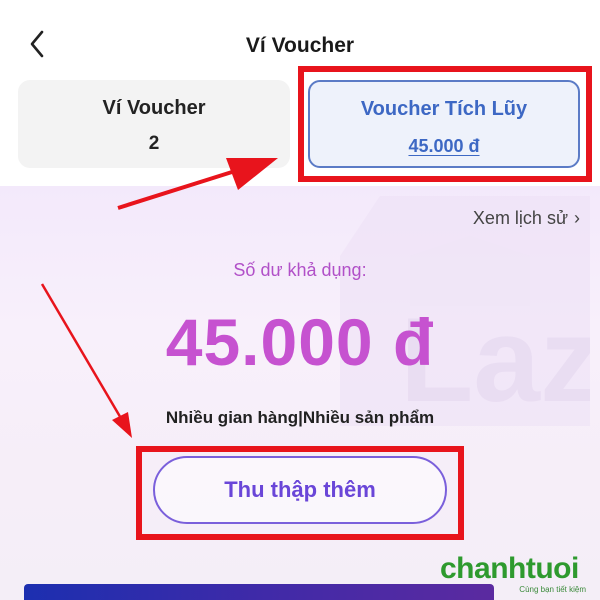  Describe the element at coordinates (154, 108) in the screenshot. I see `tab-voucher-wallet-label: Ví Voucher` at that location.